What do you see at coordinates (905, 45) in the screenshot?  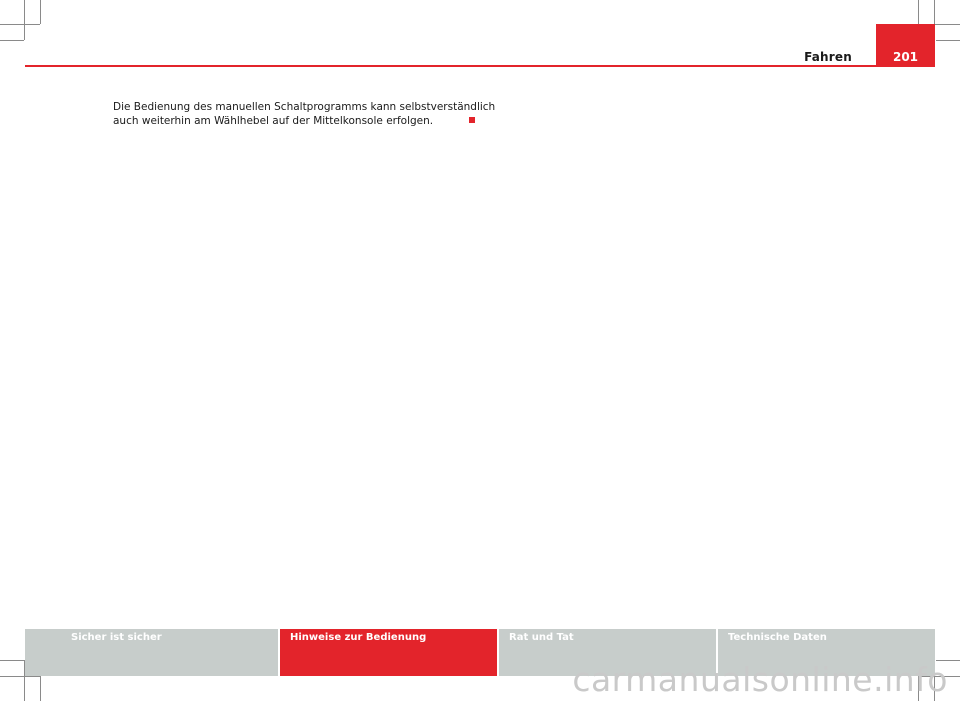 I see `page-number-tab: 201` at bounding box center [905, 45].